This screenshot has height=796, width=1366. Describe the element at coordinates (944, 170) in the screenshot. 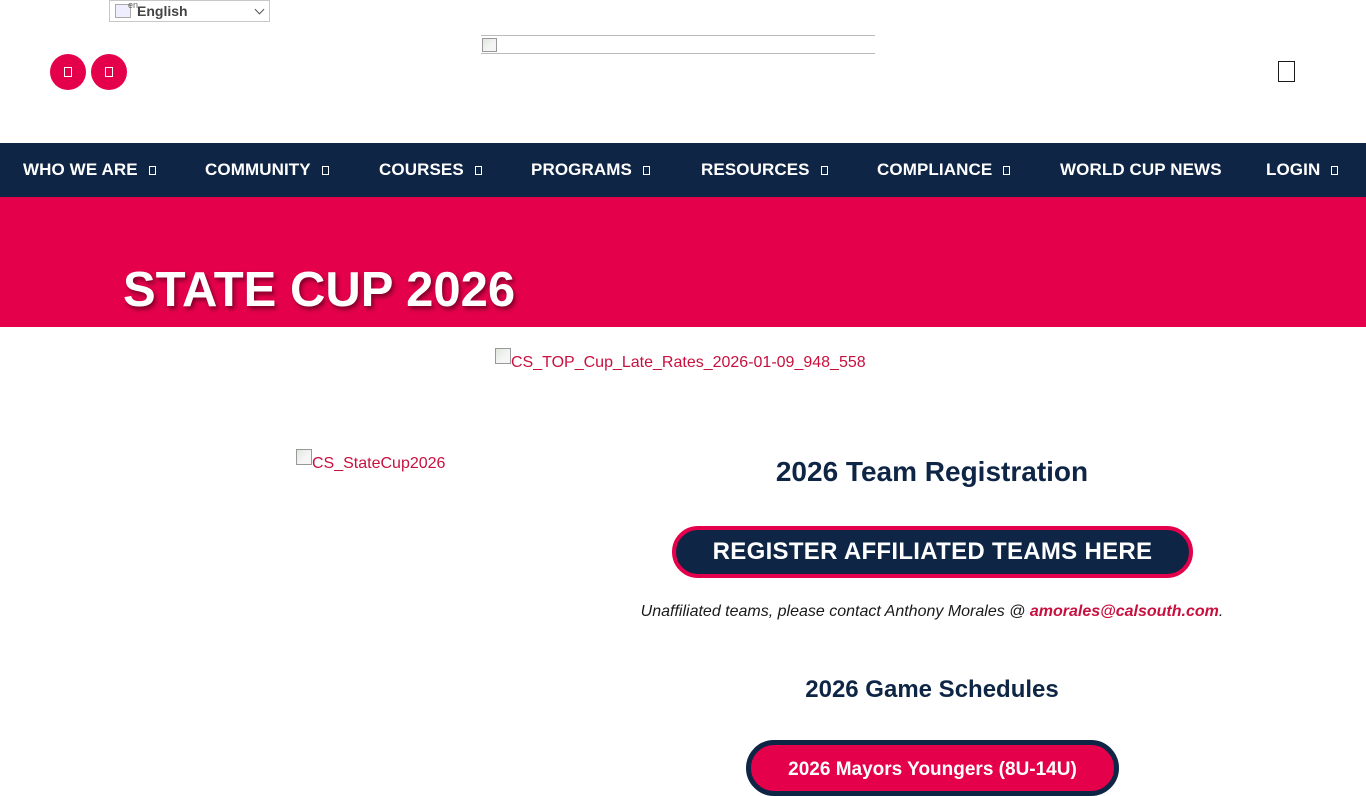

I see `nav-item-compliance: COMPLIANCE` at that location.